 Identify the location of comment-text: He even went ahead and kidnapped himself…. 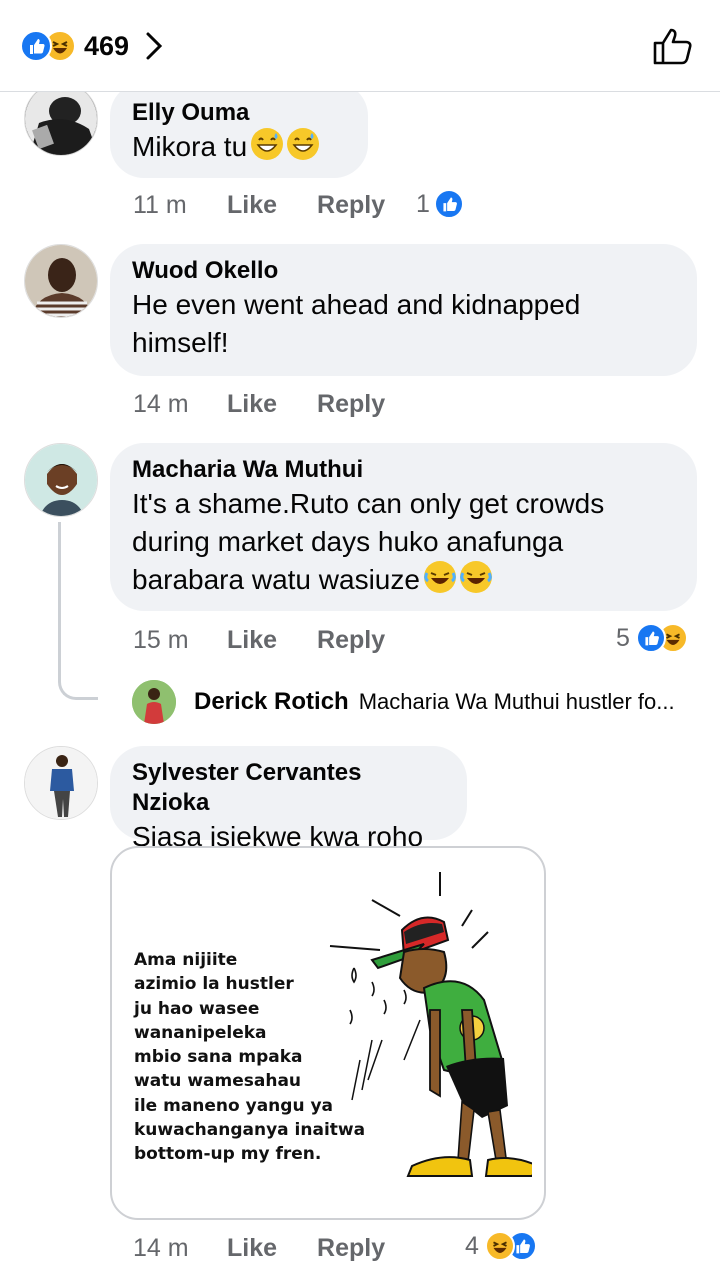
(356, 323).